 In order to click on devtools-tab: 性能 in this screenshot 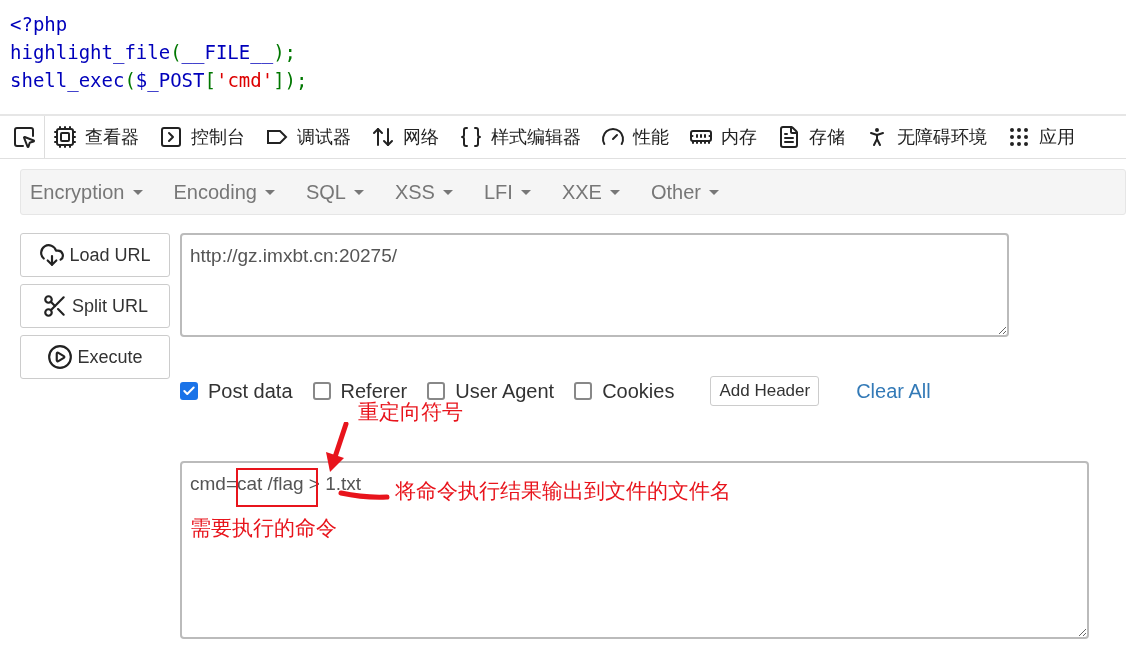, I will do `click(638, 137)`.